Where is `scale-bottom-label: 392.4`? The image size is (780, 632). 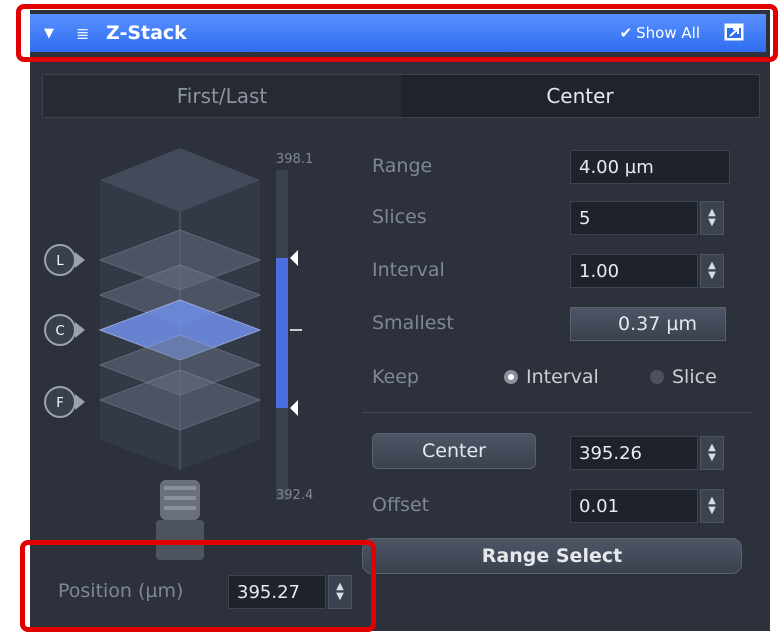 scale-bottom-label: 392.4 is located at coordinates (295, 495).